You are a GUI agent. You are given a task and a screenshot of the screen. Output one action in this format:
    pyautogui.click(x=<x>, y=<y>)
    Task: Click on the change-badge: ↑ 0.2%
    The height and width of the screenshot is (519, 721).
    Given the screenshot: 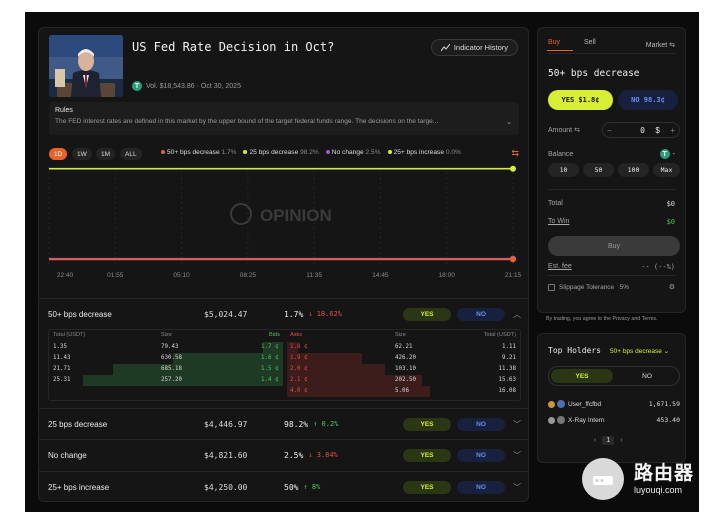 What is the action you would take?
    pyautogui.click(x=326, y=424)
    